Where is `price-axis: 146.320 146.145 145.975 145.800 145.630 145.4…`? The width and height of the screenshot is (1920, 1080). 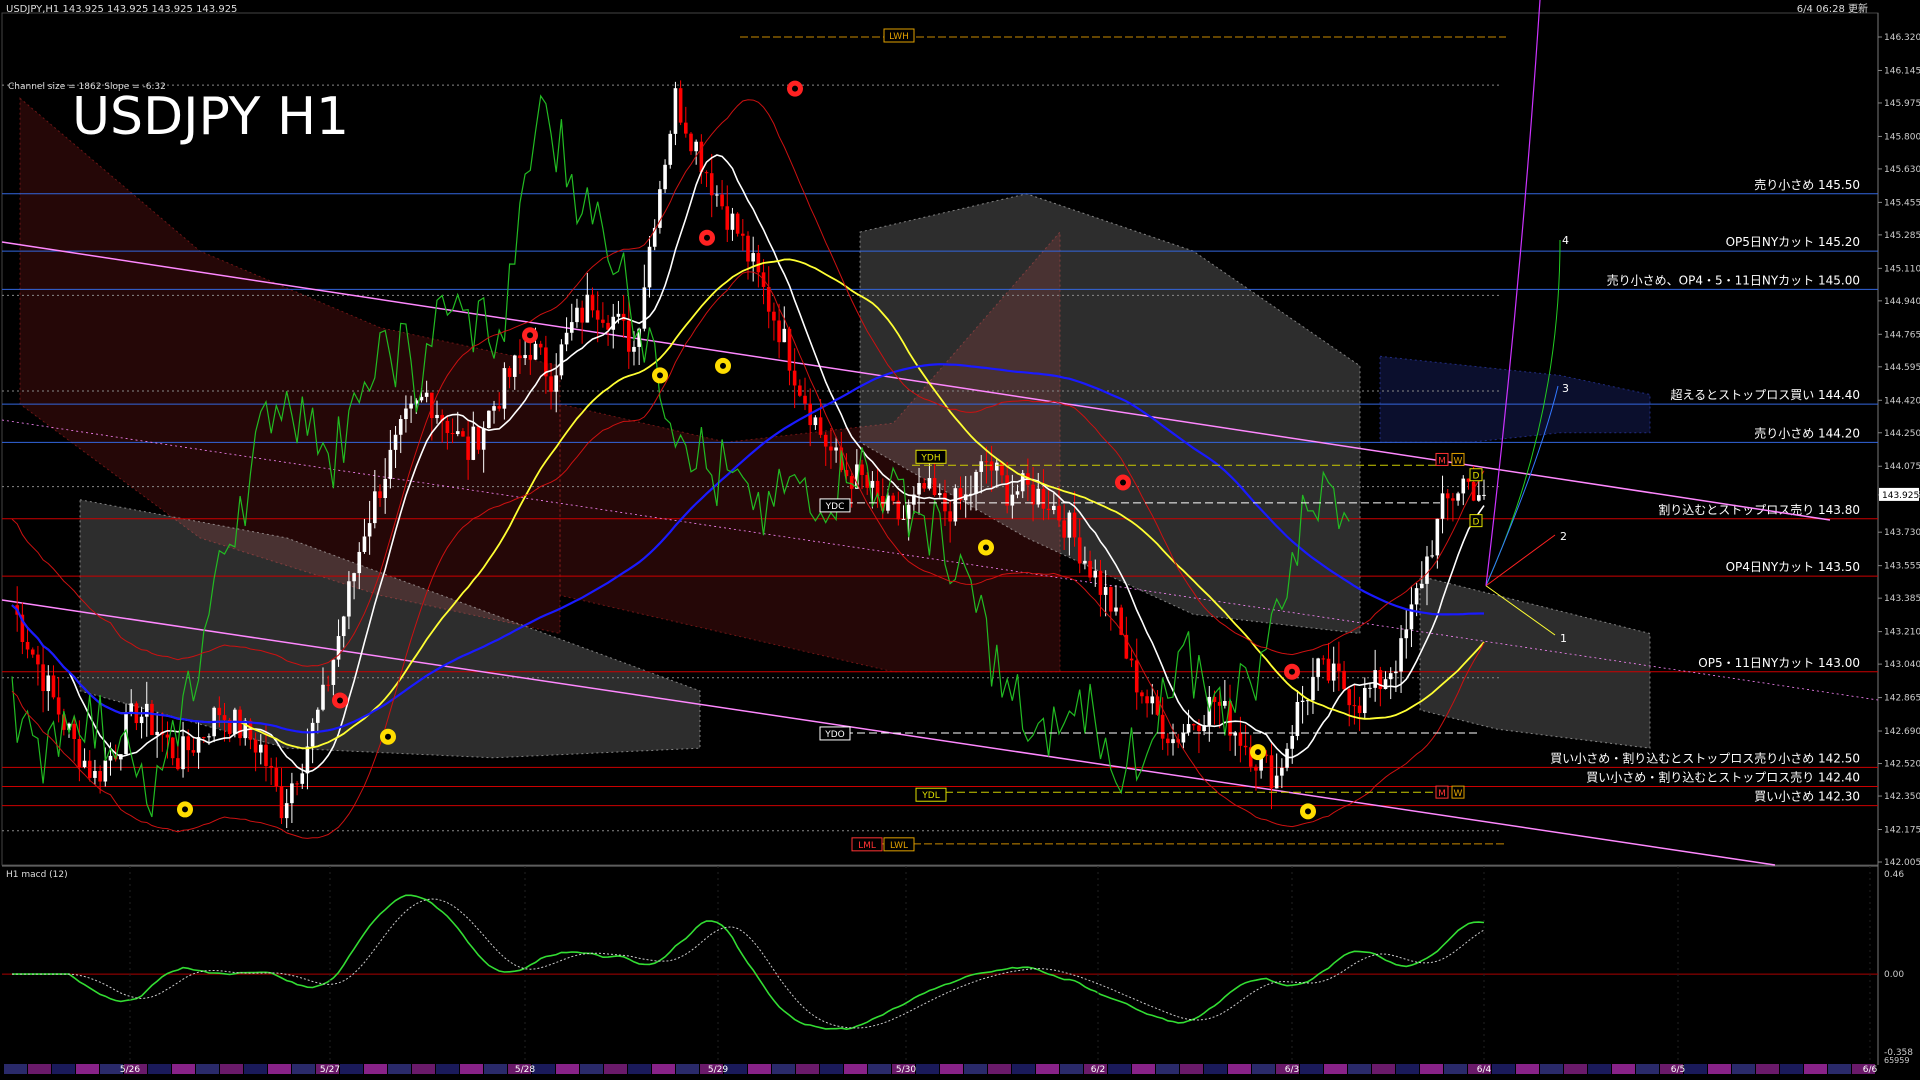 price-axis: 146.320 146.145 145.975 145.800 145.630 145.4… is located at coordinates (1899, 450).